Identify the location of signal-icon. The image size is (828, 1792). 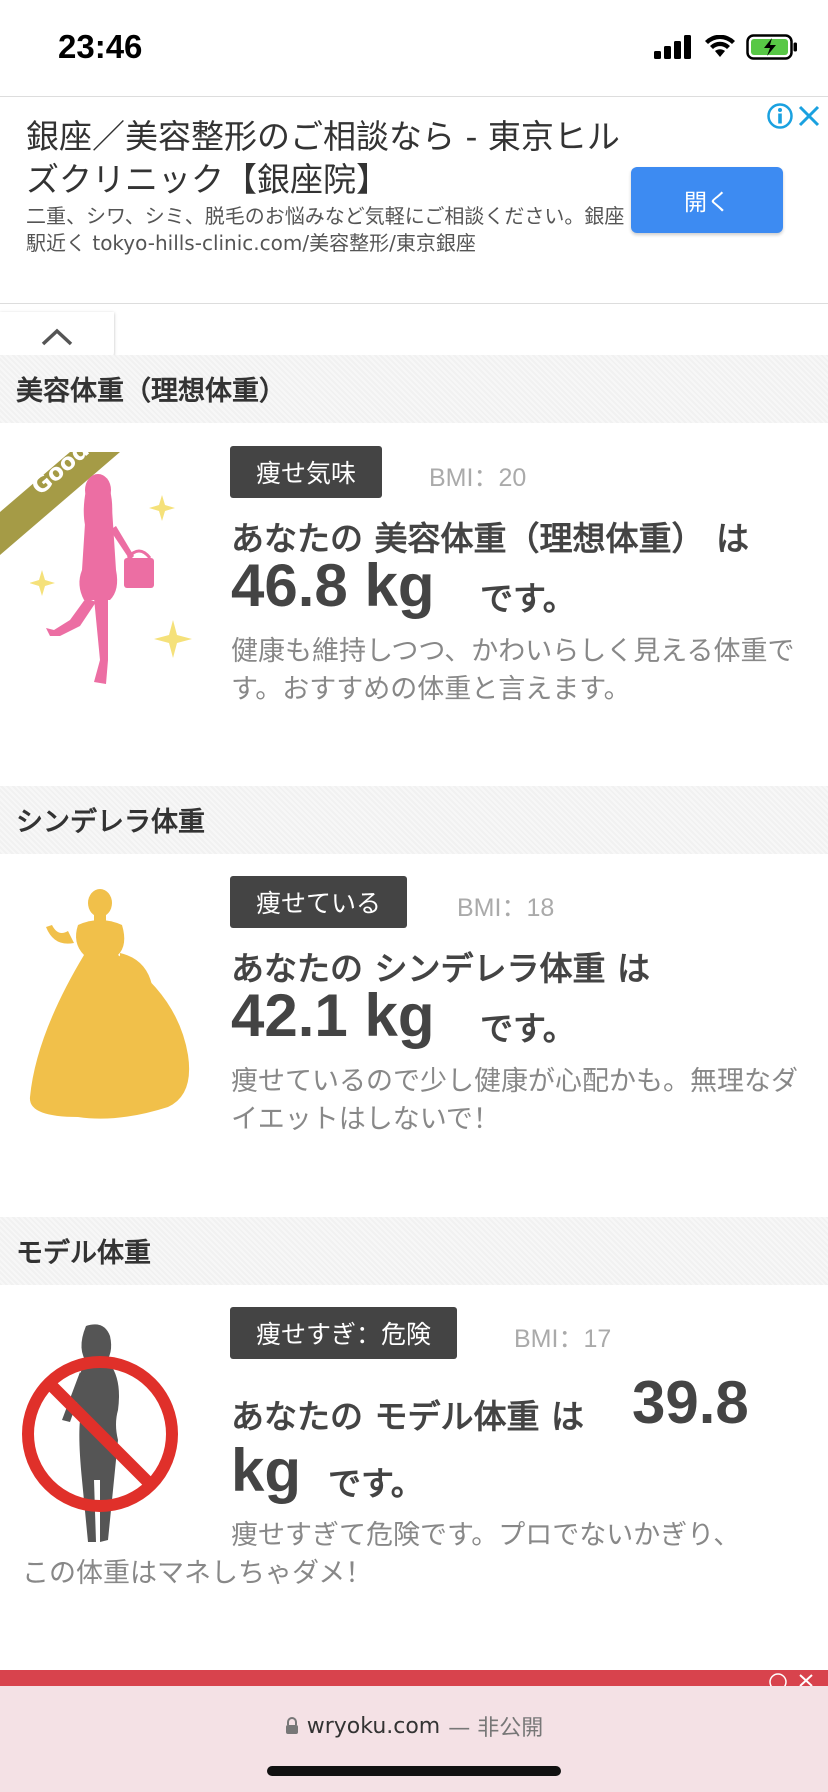
(672, 47).